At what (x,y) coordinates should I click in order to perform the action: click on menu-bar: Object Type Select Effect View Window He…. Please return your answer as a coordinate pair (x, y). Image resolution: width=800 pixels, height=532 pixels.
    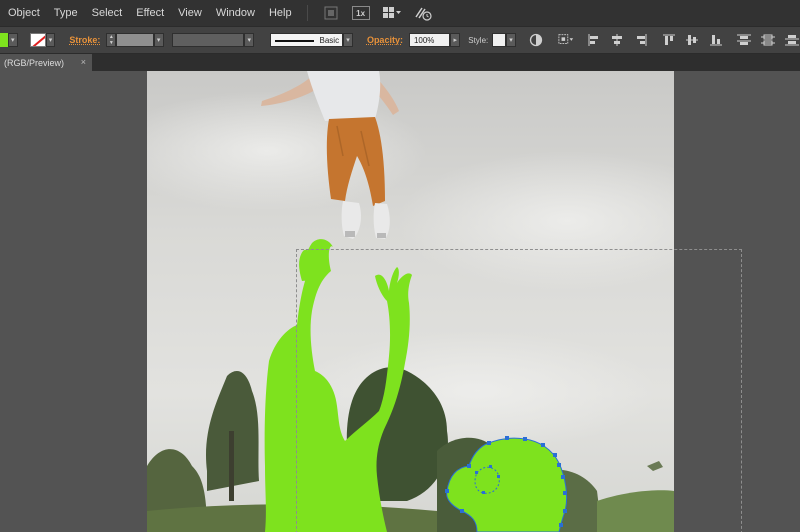
    Looking at the image, I should click on (400, 13).